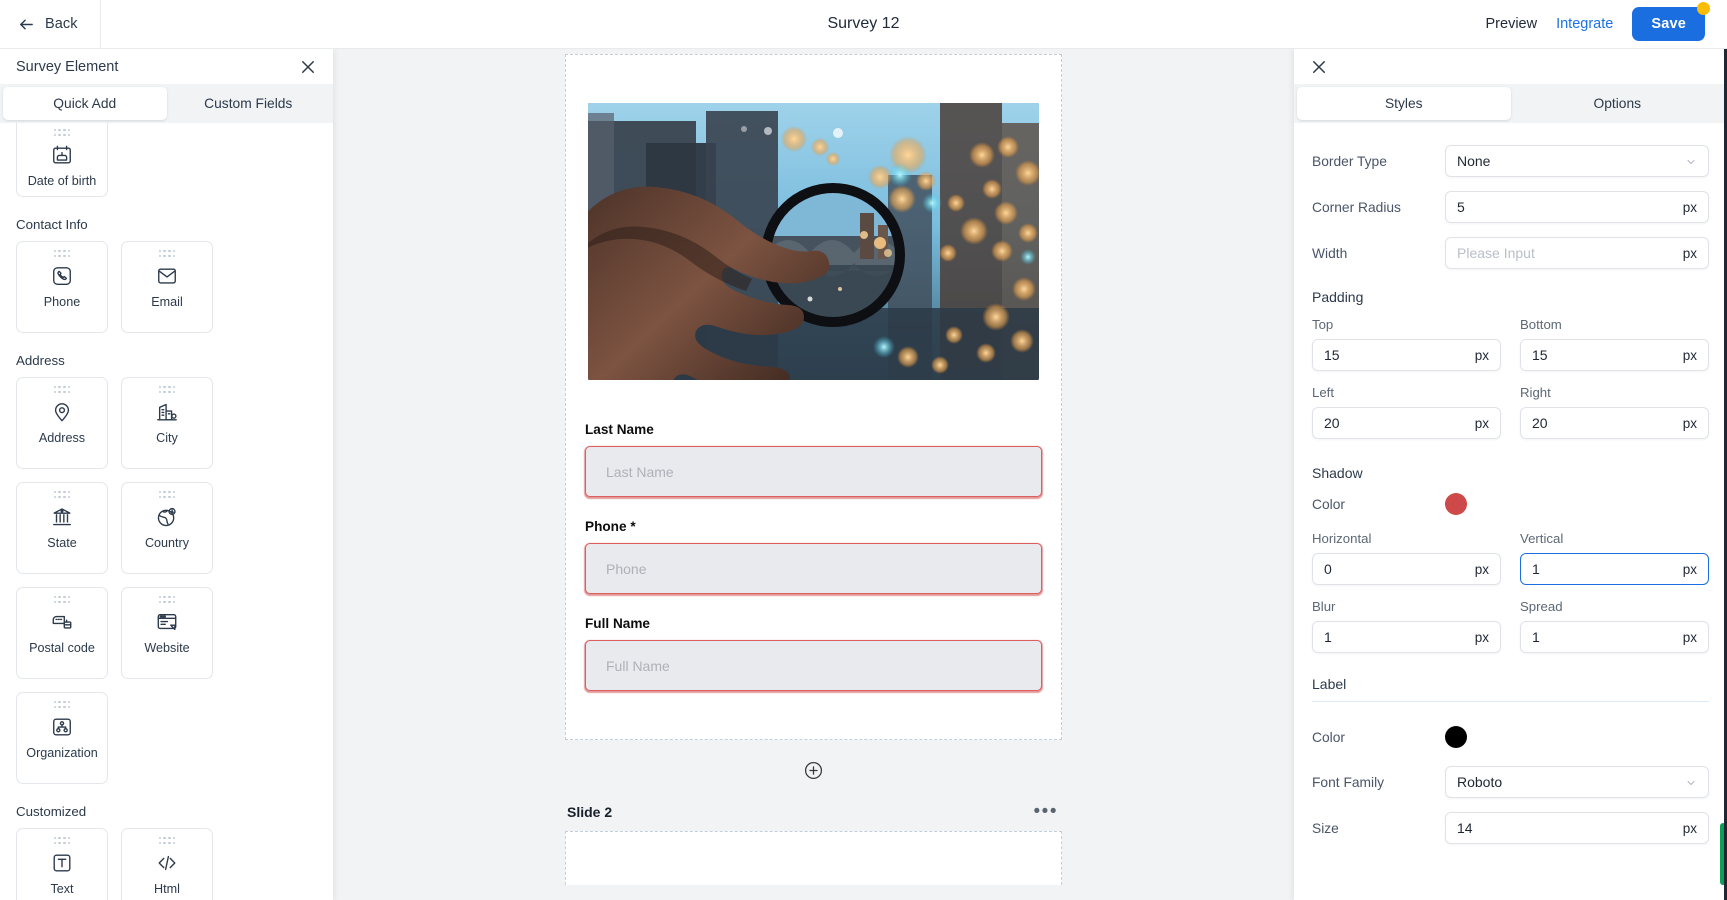  Describe the element at coordinates (1456, 737) in the screenshot. I see `label-color-swatch` at that location.